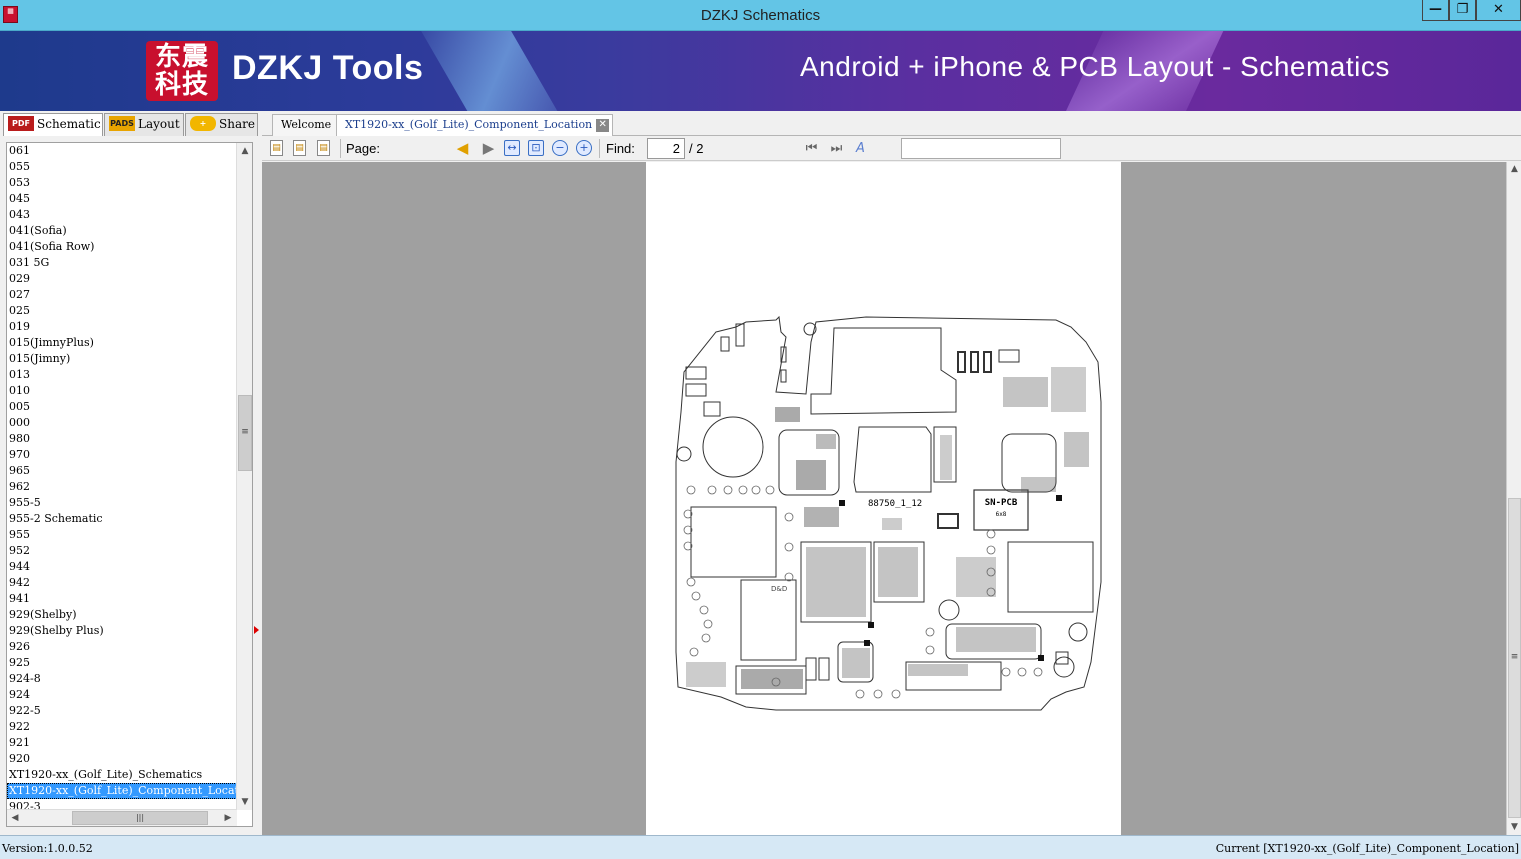 The height and width of the screenshot is (859, 1521). Describe the element at coordinates (122, 167) in the screenshot. I see `file-list-item: 055` at that location.